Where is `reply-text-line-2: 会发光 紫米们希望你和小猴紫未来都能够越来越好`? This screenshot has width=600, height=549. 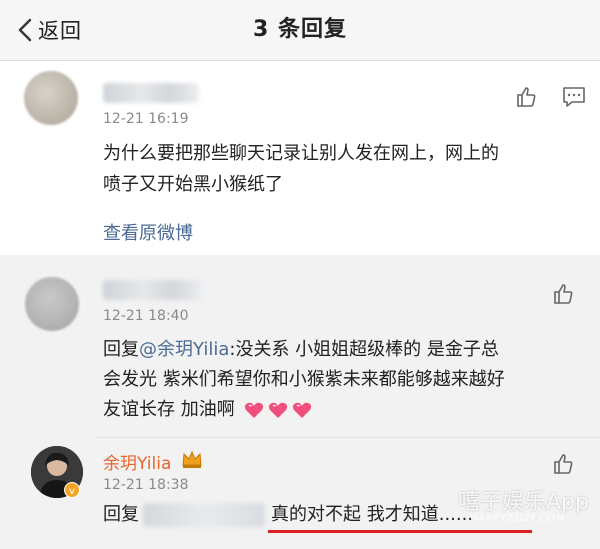
reply-text-line-2: 会发光 紫米们希望你和小猴紫未来都能够越来越好 is located at coordinates (304, 379).